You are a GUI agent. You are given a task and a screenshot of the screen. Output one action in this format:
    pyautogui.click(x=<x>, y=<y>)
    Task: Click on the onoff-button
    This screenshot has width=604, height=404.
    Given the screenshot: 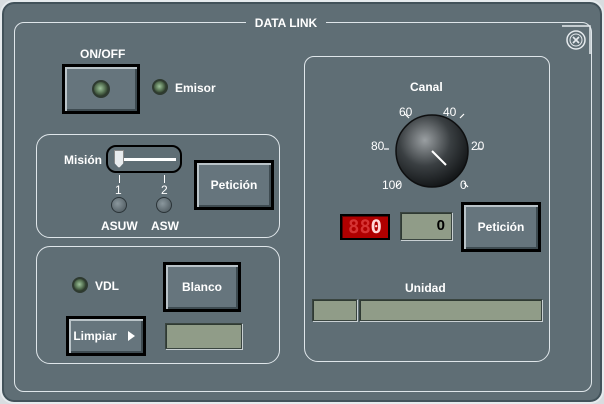 What is the action you would take?
    pyautogui.click(x=101, y=89)
    